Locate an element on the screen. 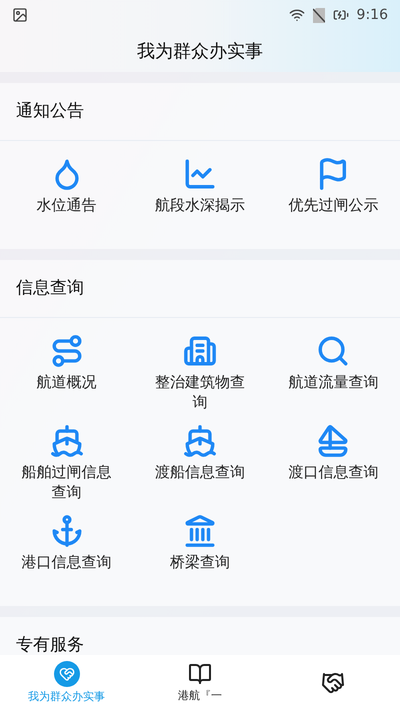  feature-tile: 渡船信息查询 is located at coordinates (200, 463).